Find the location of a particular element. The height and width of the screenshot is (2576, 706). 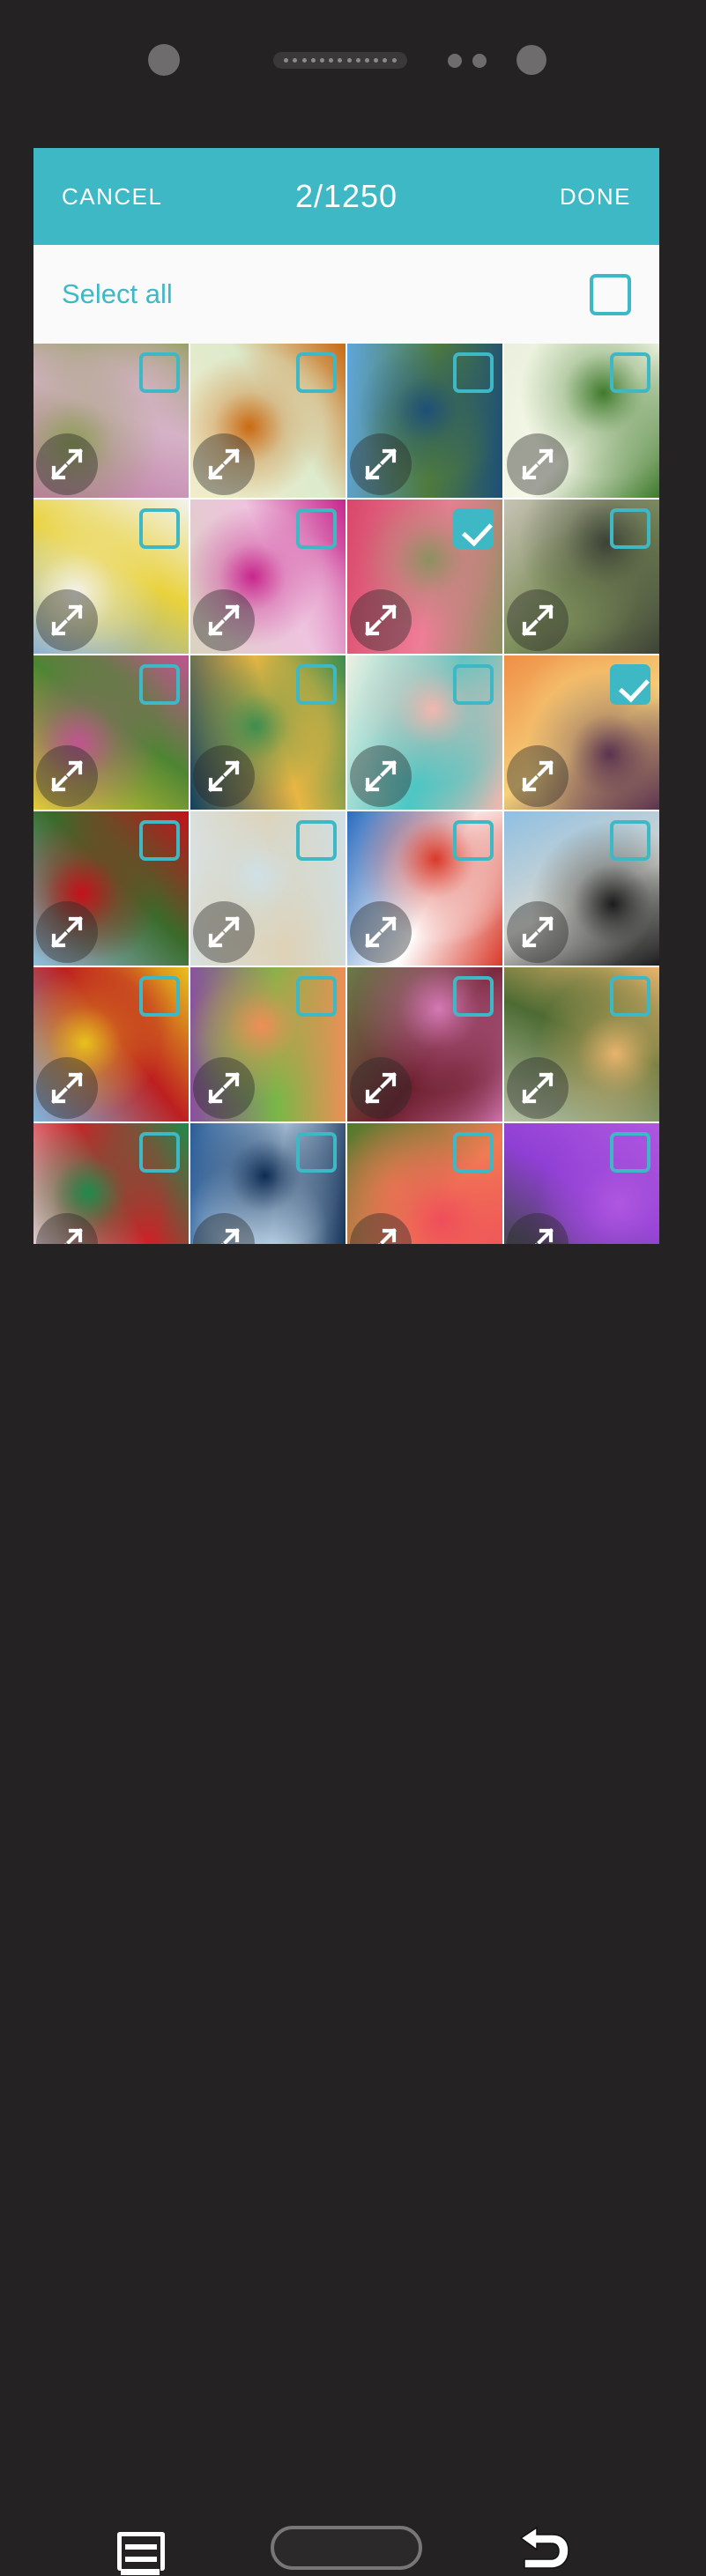

light-sensor-icon is located at coordinates (480, 61).